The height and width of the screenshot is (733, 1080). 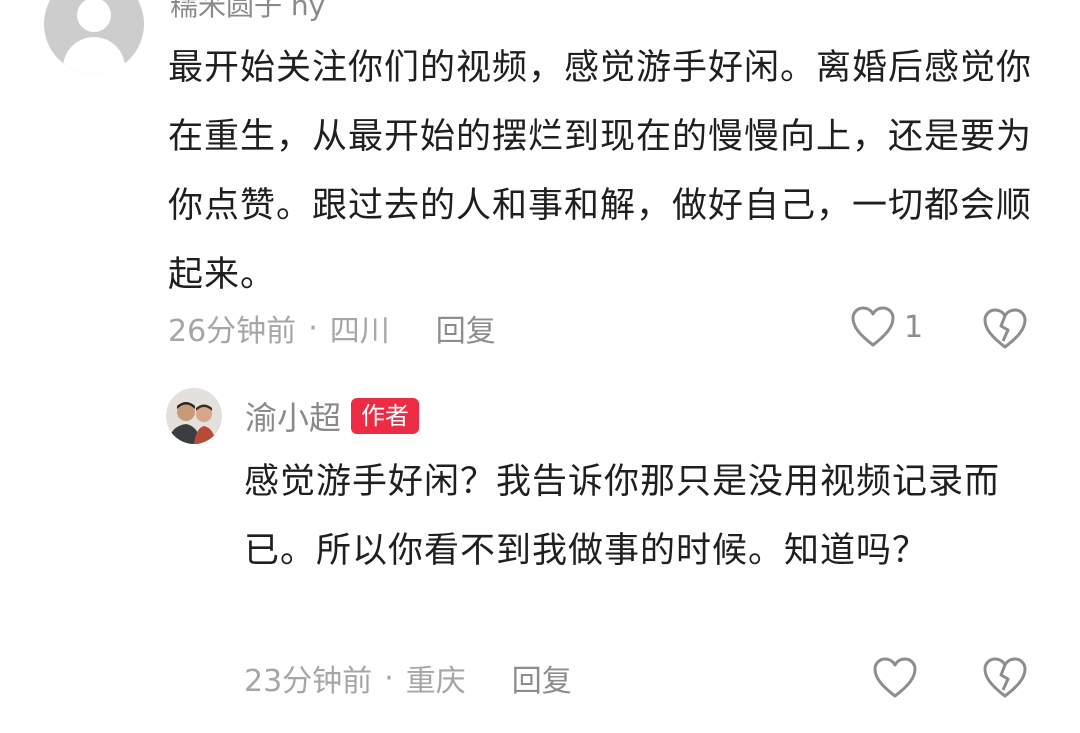 What do you see at coordinates (232, 331) in the screenshot?
I see `comment-time: 26分钟前` at bounding box center [232, 331].